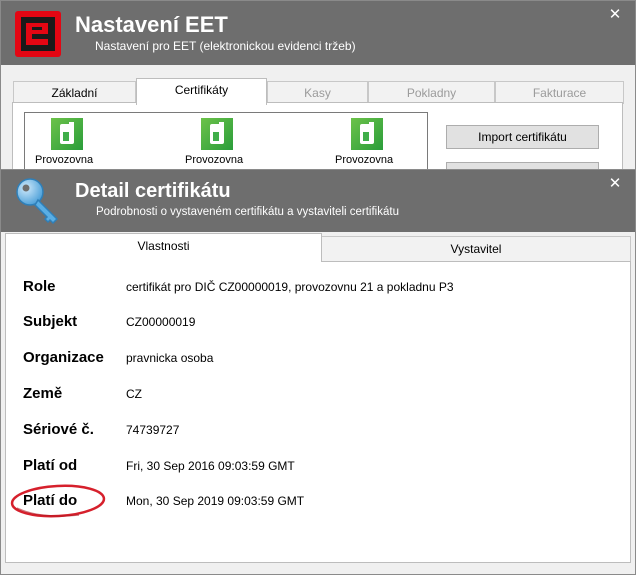  What do you see at coordinates (50, 465) in the screenshot?
I see `property-label: Platí od` at bounding box center [50, 465].